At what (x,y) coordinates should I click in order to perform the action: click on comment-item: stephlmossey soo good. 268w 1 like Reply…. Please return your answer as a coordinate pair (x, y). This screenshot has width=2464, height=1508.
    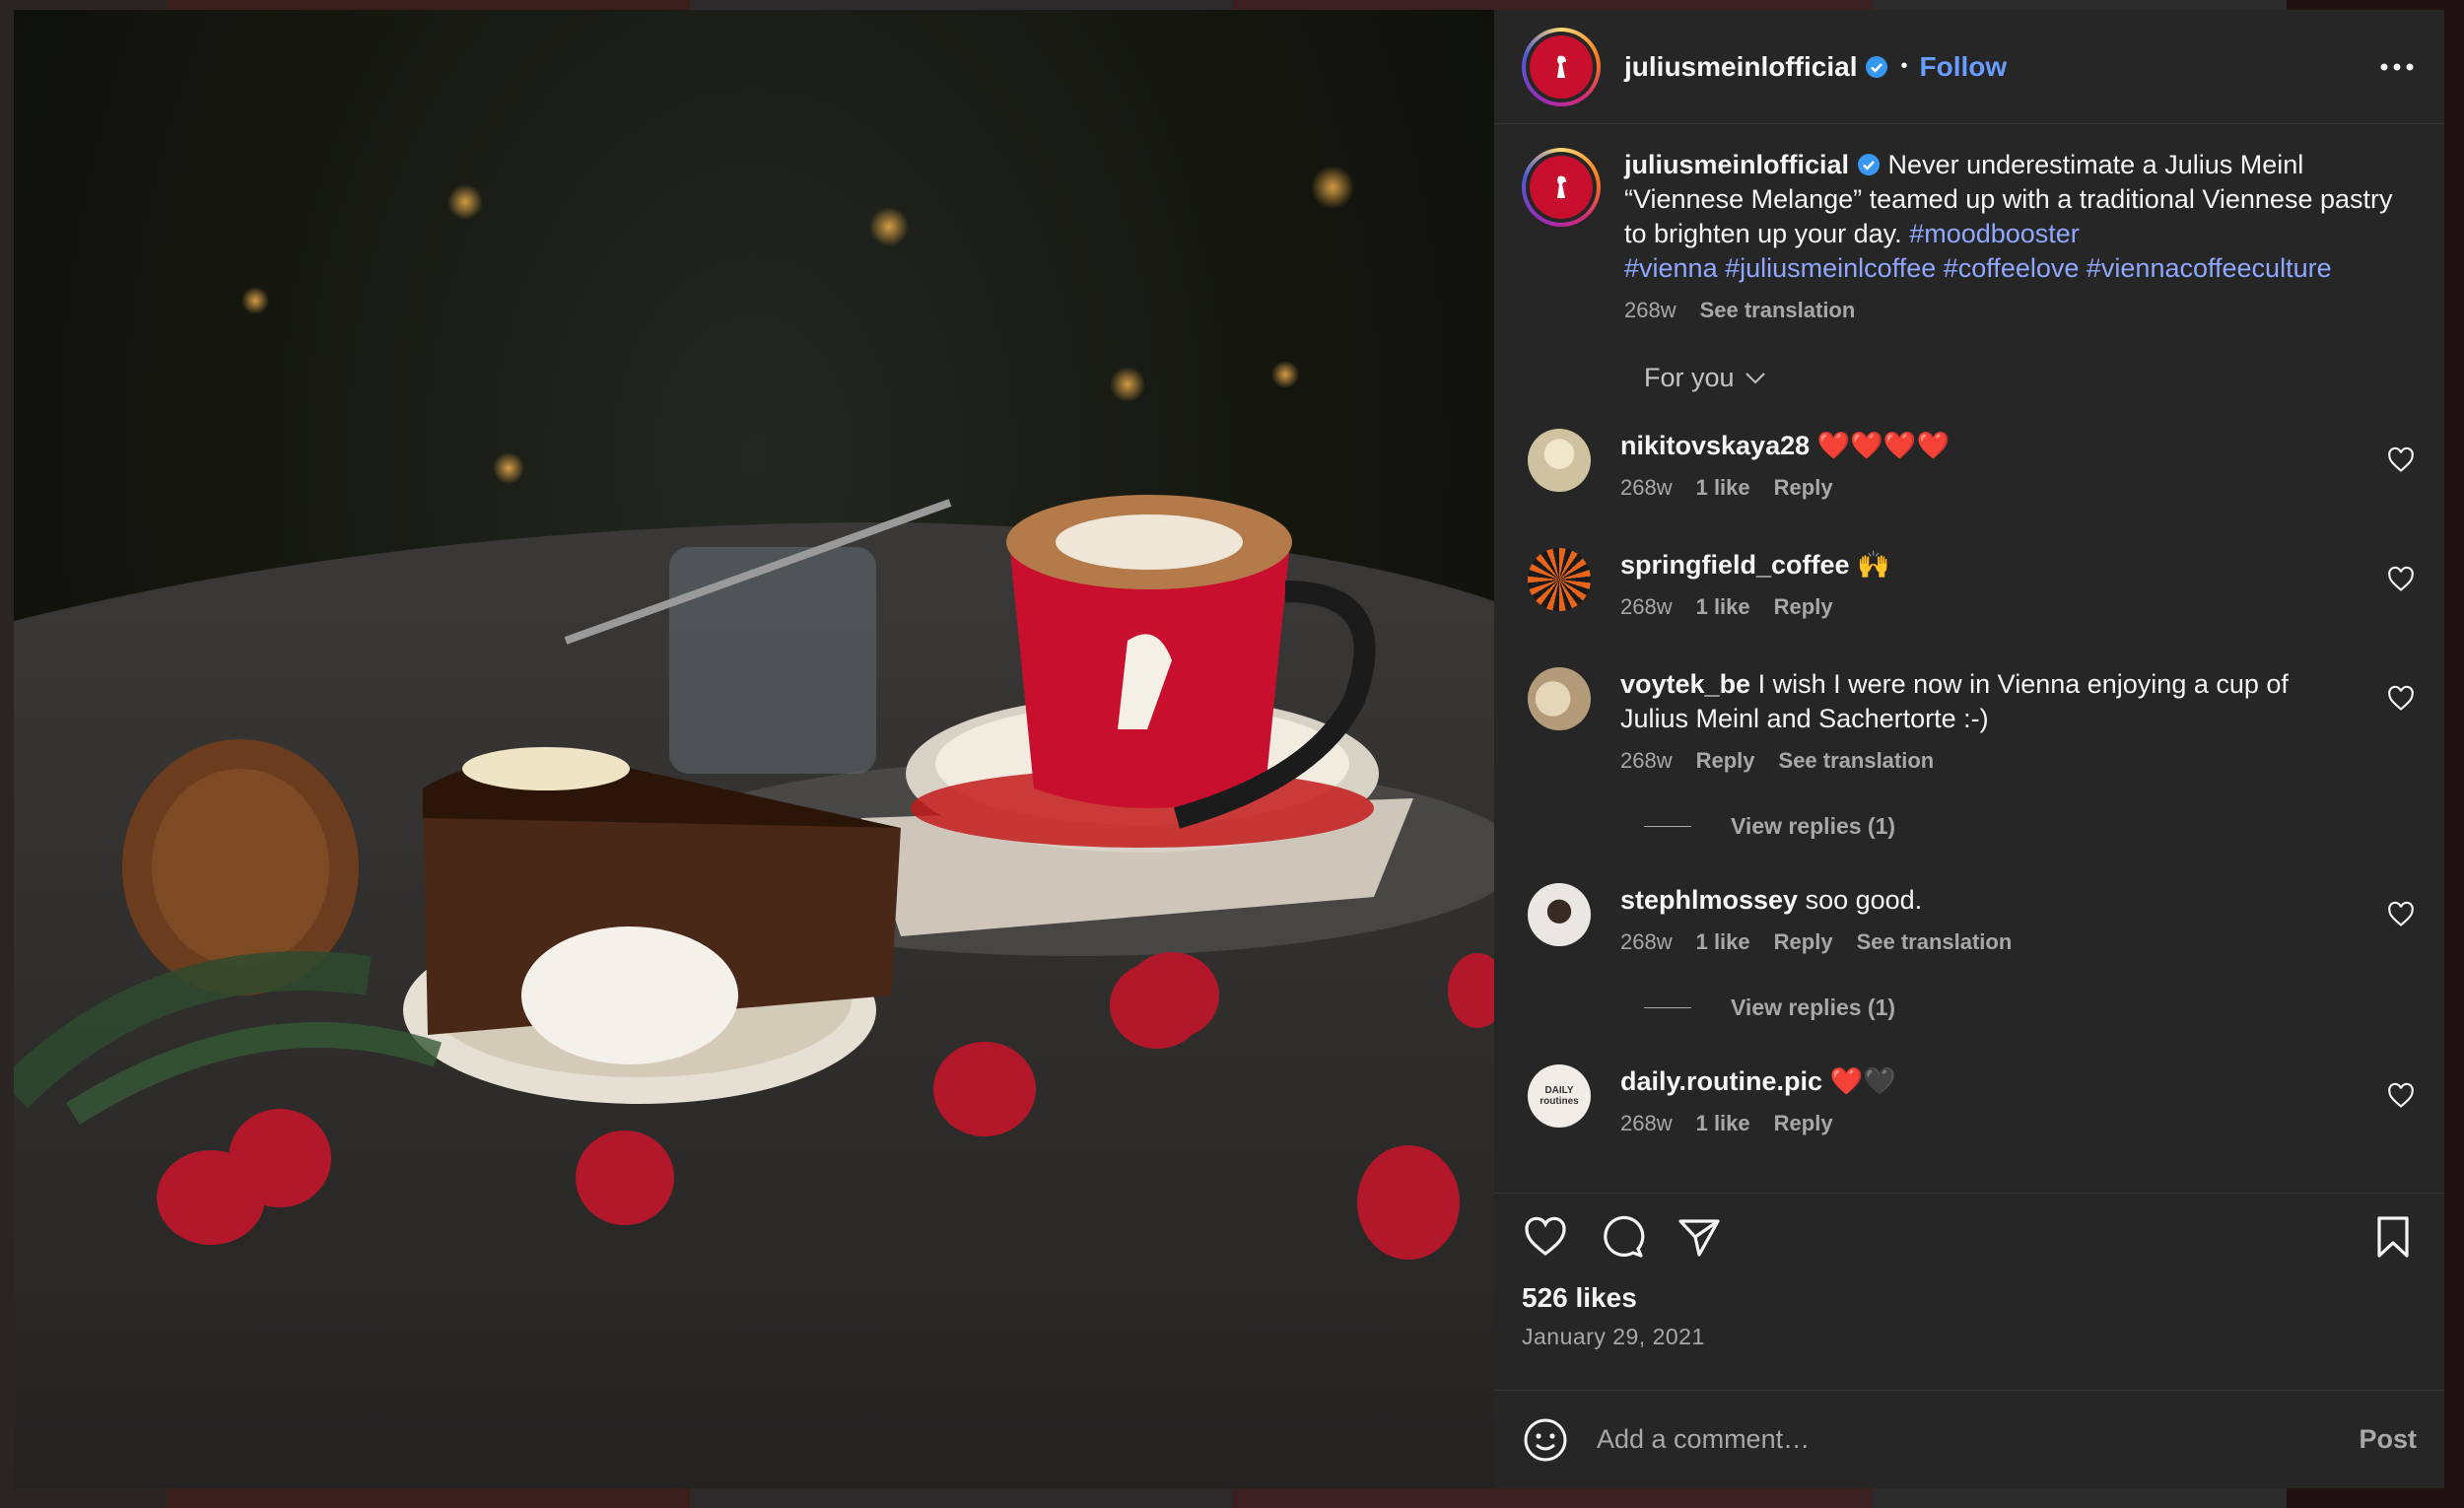
    Looking at the image, I should click on (1969, 919).